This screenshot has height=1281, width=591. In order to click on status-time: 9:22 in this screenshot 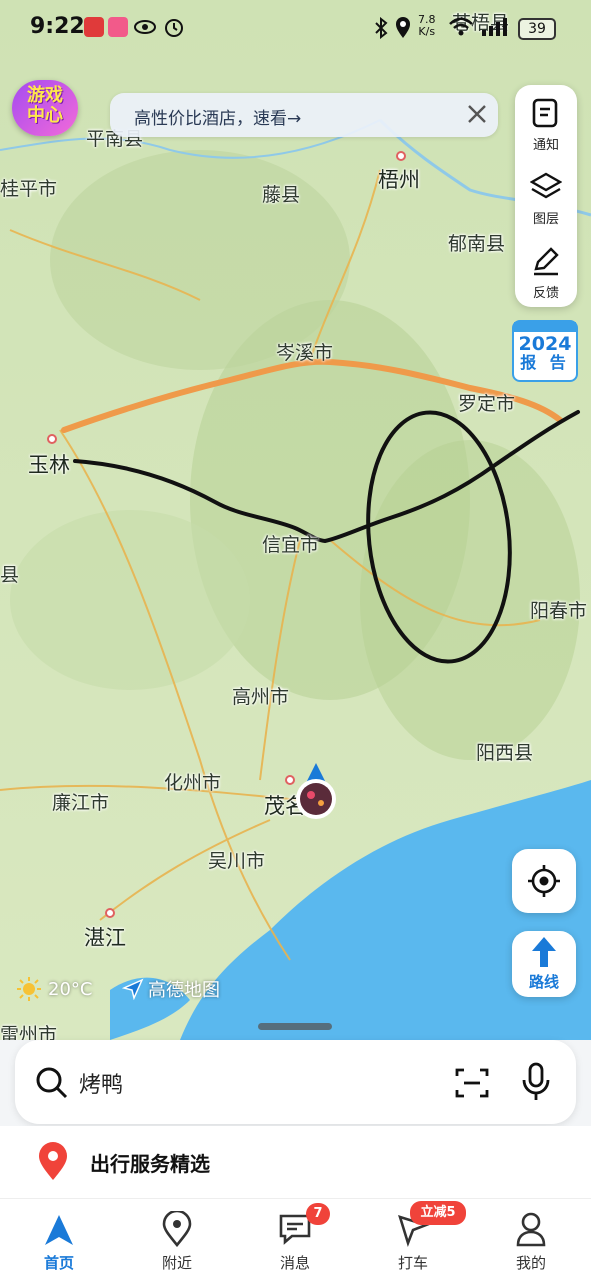, I will do `click(57, 26)`.